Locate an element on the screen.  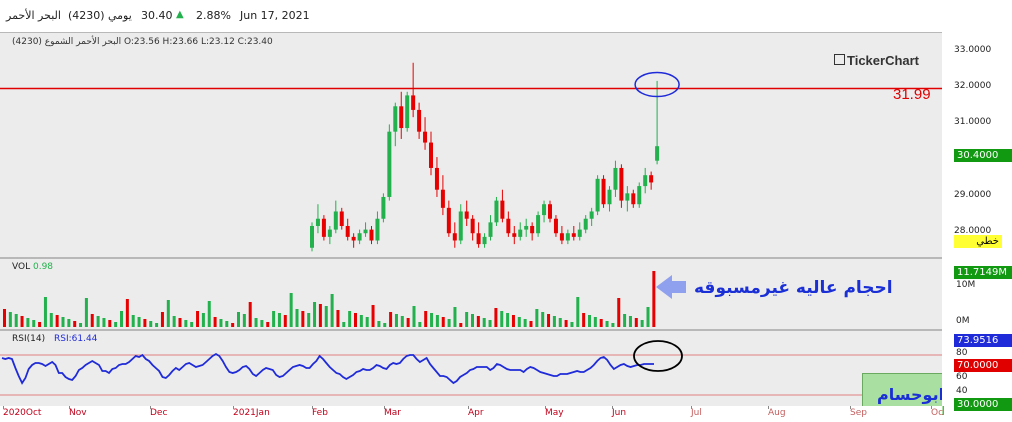
quote-date: Jun 17, 2021 is located at coordinates (275, 15).